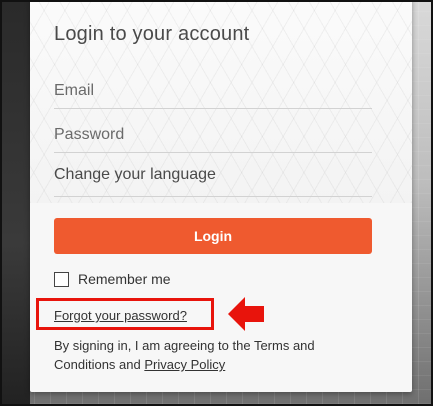 The height and width of the screenshot is (406, 433). I want to click on remember-me-label: Remember me, so click(124, 279).